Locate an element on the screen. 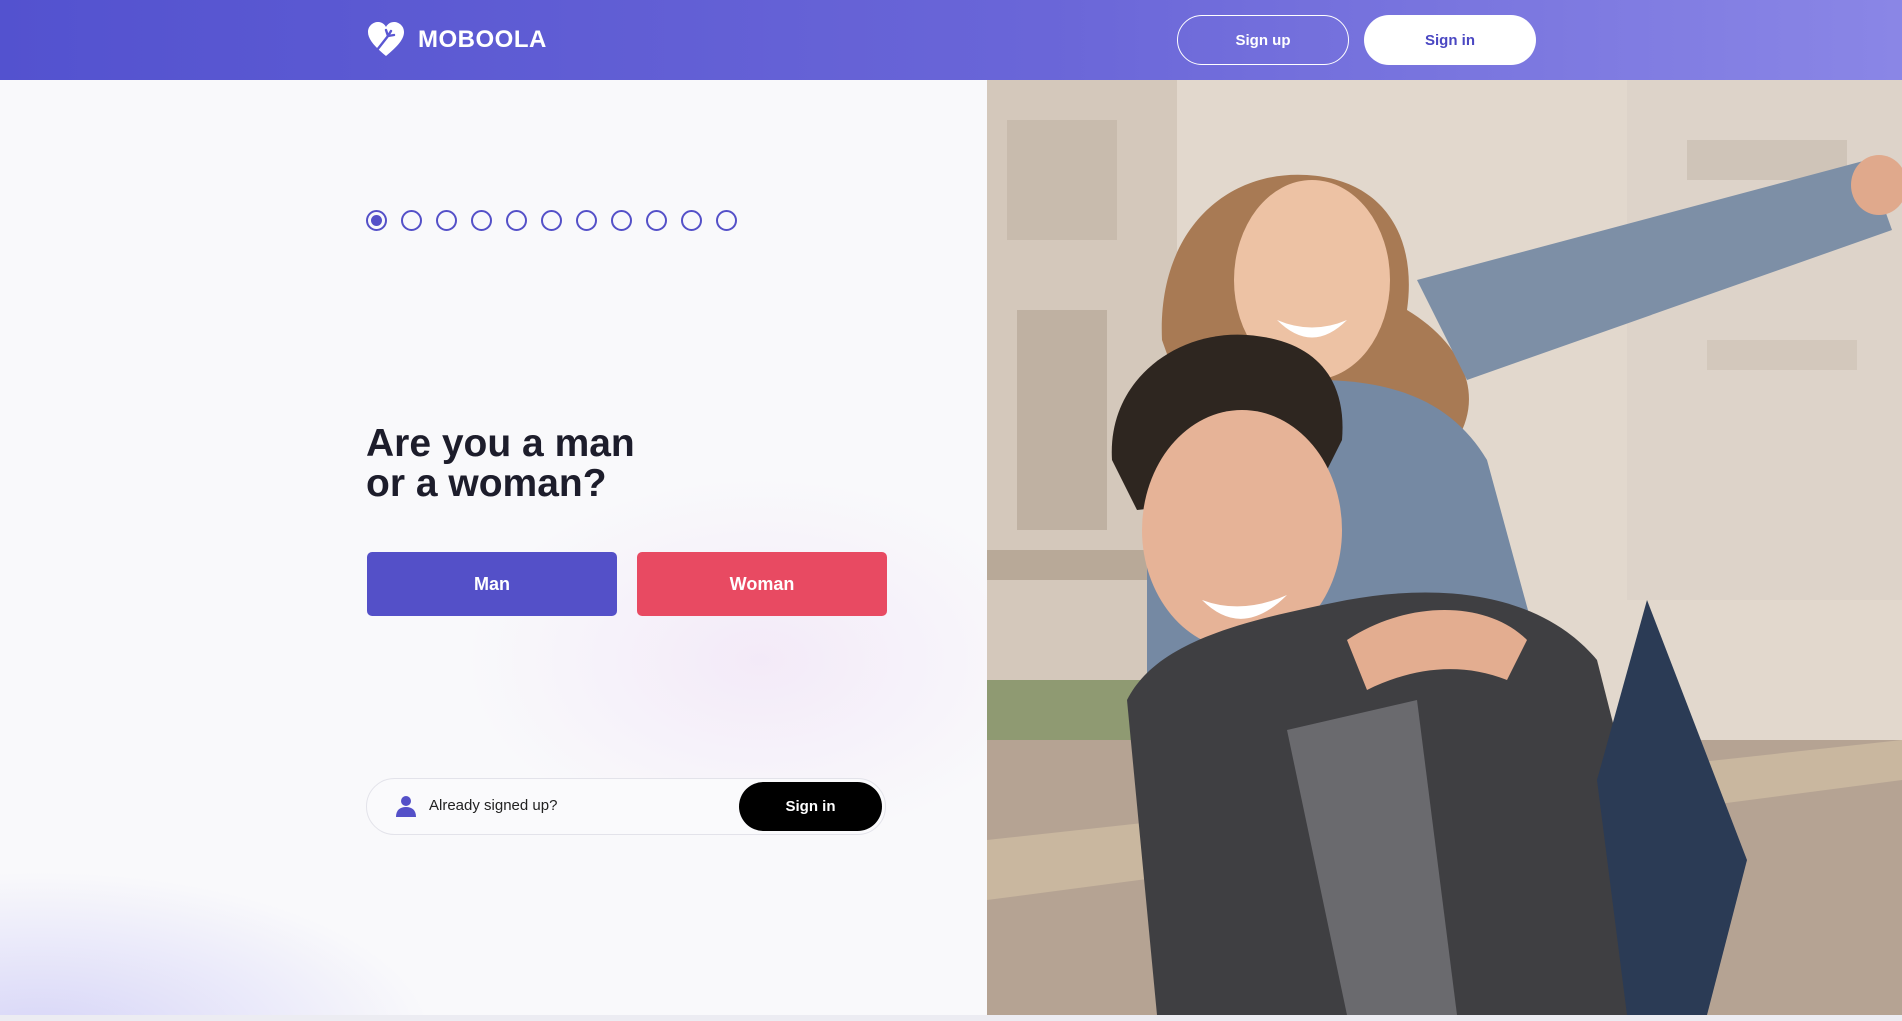  question-line-2: or a woman? is located at coordinates (486, 483).